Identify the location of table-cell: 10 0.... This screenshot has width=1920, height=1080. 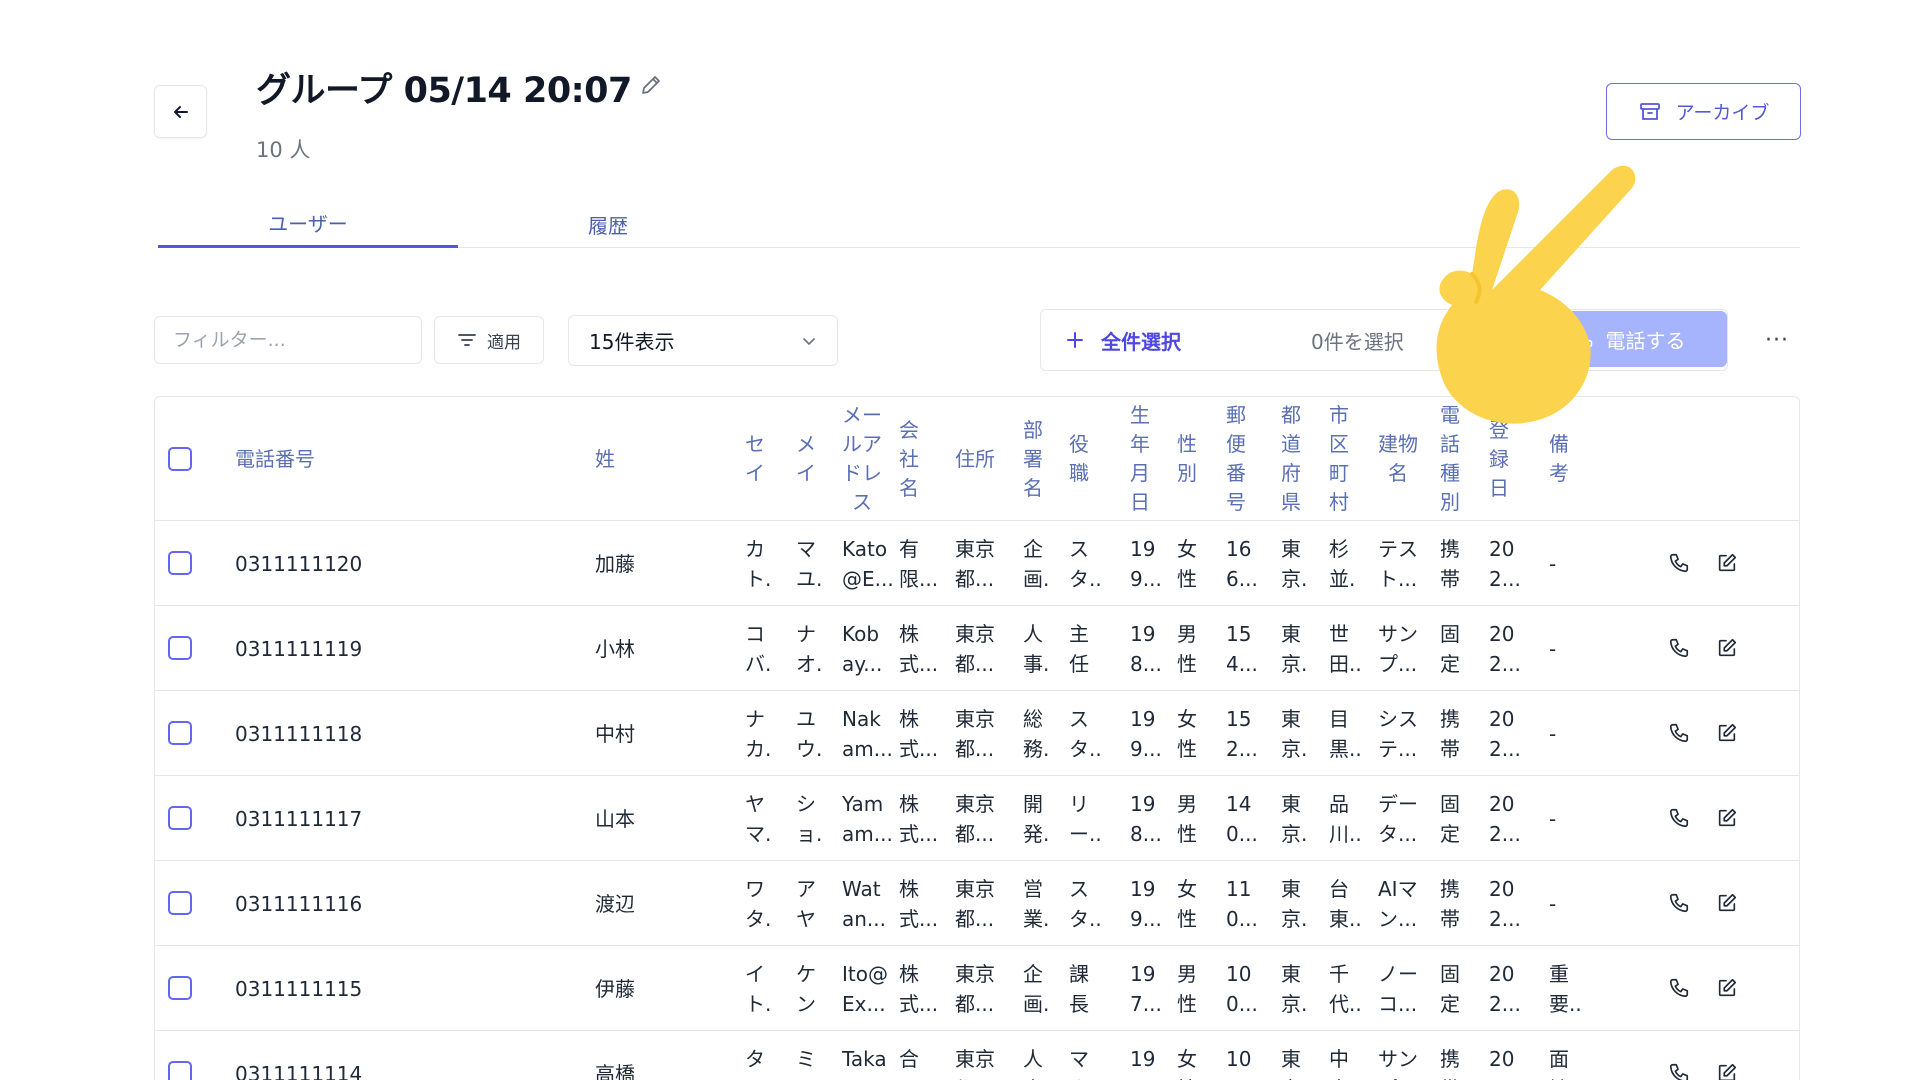
(1242, 988).